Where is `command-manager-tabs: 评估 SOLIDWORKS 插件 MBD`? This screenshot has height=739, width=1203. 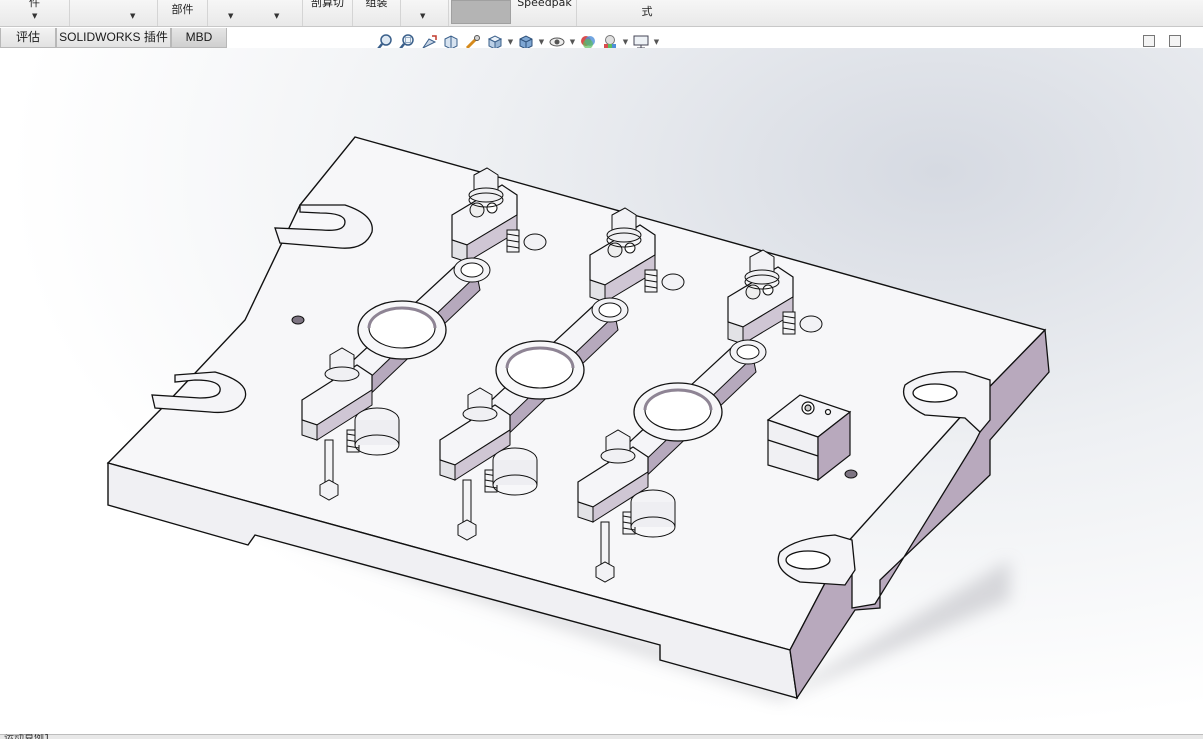 command-manager-tabs: 评估 SOLIDWORKS 插件 MBD is located at coordinates (113, 38).